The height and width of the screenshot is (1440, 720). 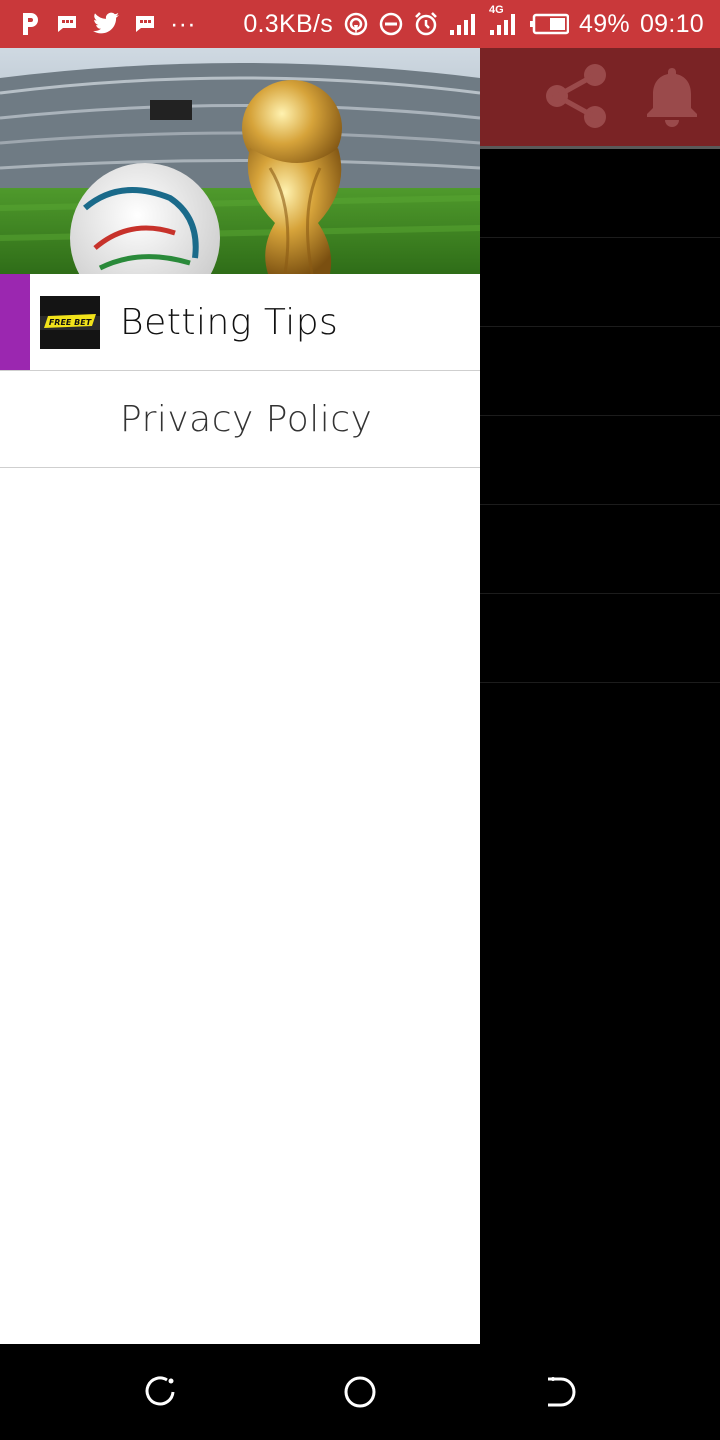 What do you see at coordinates (15, 322) in the screenshot?
I see `active-indicator` at bounding box center [15, 322].